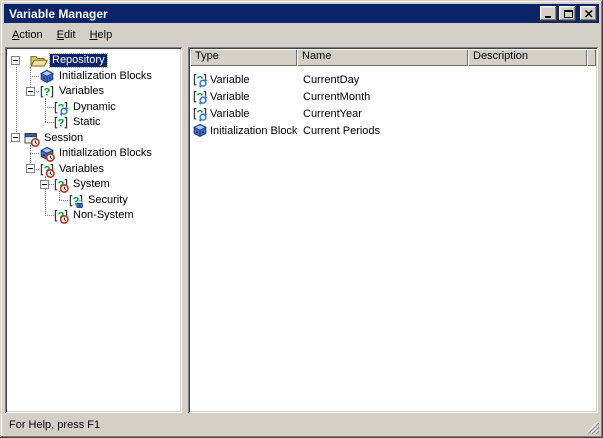 This screenshot has width=603, height=438. I want to click on tree-item-session: Session, so click(54, 139).